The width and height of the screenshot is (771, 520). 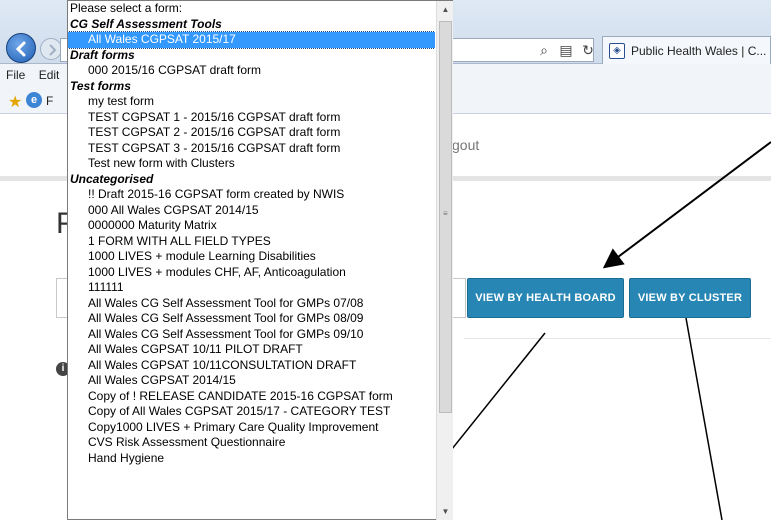 I want to click on dropdown-group-label: Draft forms, so click(x=102, y=54).